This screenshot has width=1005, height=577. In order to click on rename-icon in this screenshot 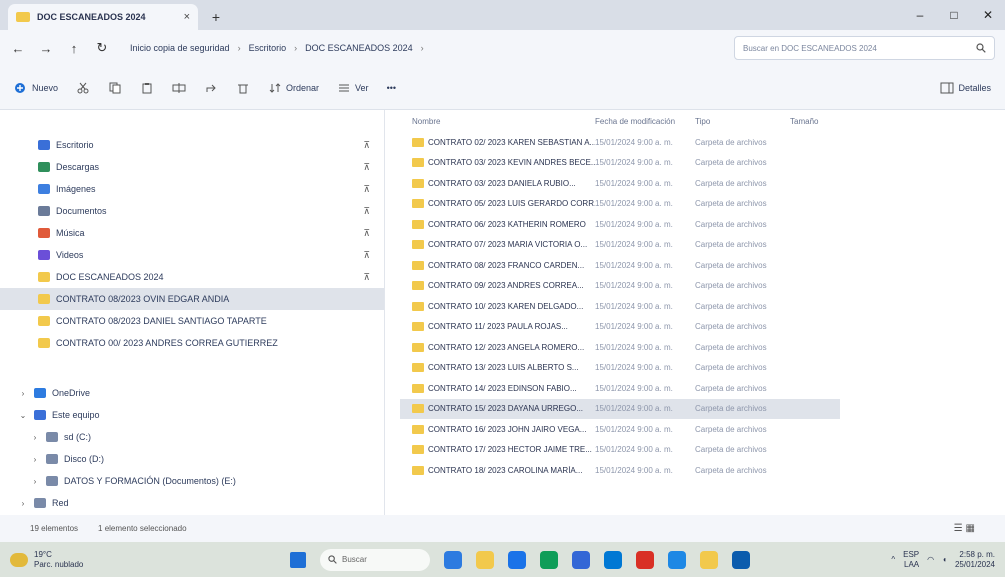, I will do `click(179, 88)`.